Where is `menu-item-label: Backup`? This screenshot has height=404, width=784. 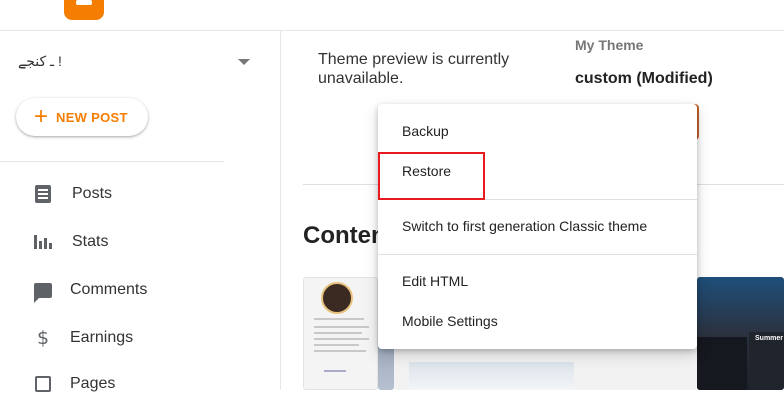
menu-item-label: Backup is located at coordinates (425, 131).